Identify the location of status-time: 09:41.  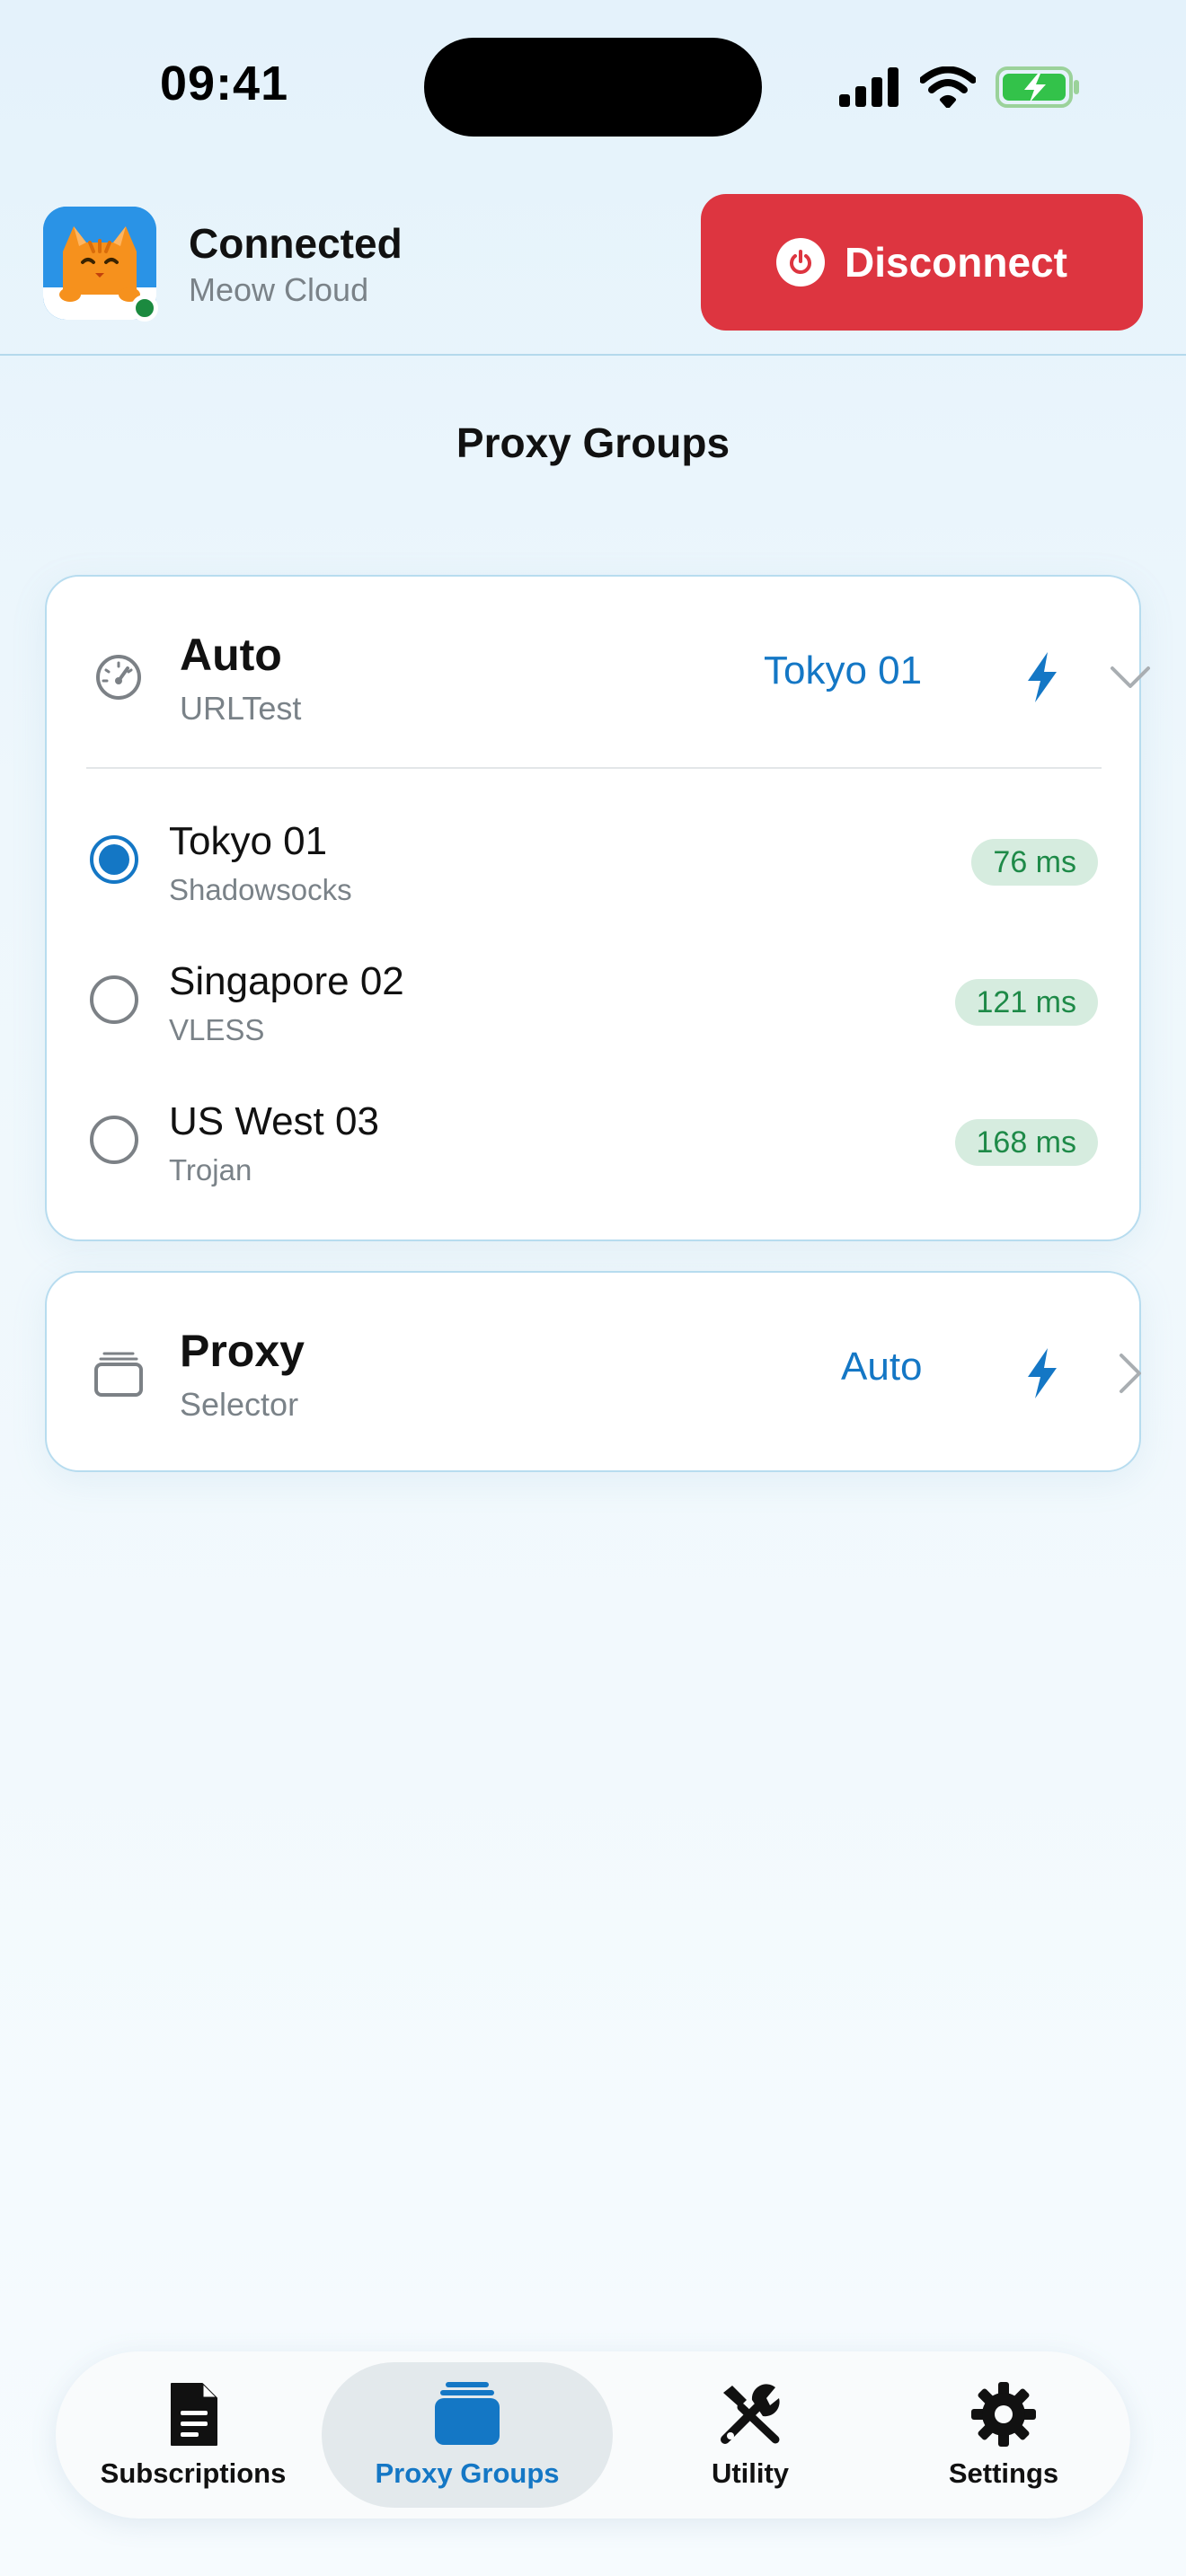
(224, 83).